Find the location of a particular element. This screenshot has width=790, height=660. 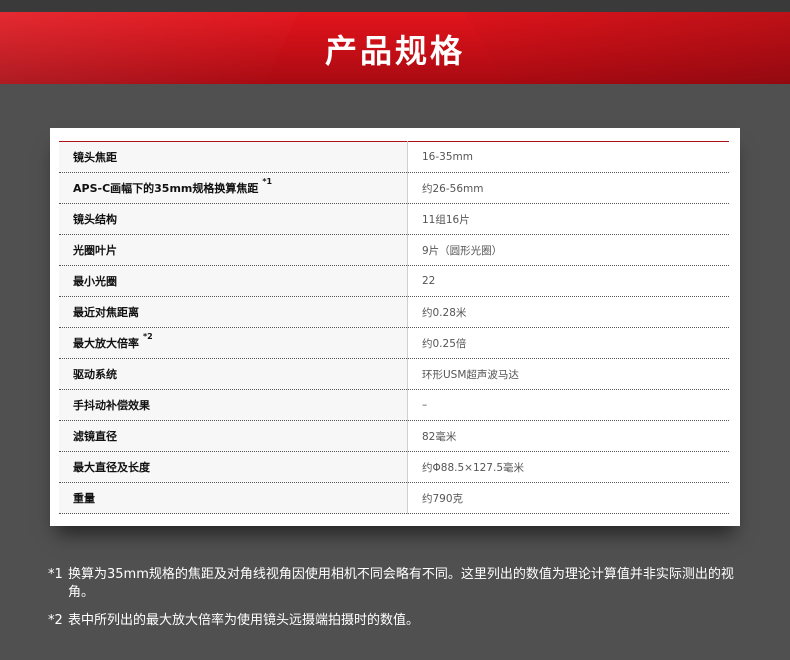

spec-label: APS-C画幅下的35mm规格换算焦距 is located at coordinates (166, 188).